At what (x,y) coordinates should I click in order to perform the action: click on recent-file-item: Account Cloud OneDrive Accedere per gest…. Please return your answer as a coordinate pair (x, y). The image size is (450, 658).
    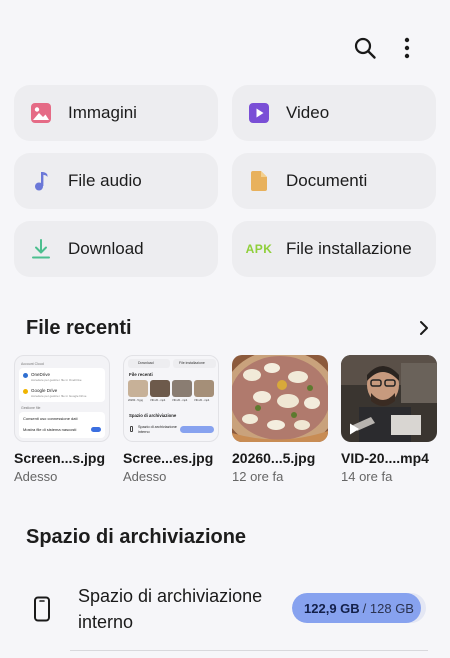
    Looking at the image, I should click on (62, 419).